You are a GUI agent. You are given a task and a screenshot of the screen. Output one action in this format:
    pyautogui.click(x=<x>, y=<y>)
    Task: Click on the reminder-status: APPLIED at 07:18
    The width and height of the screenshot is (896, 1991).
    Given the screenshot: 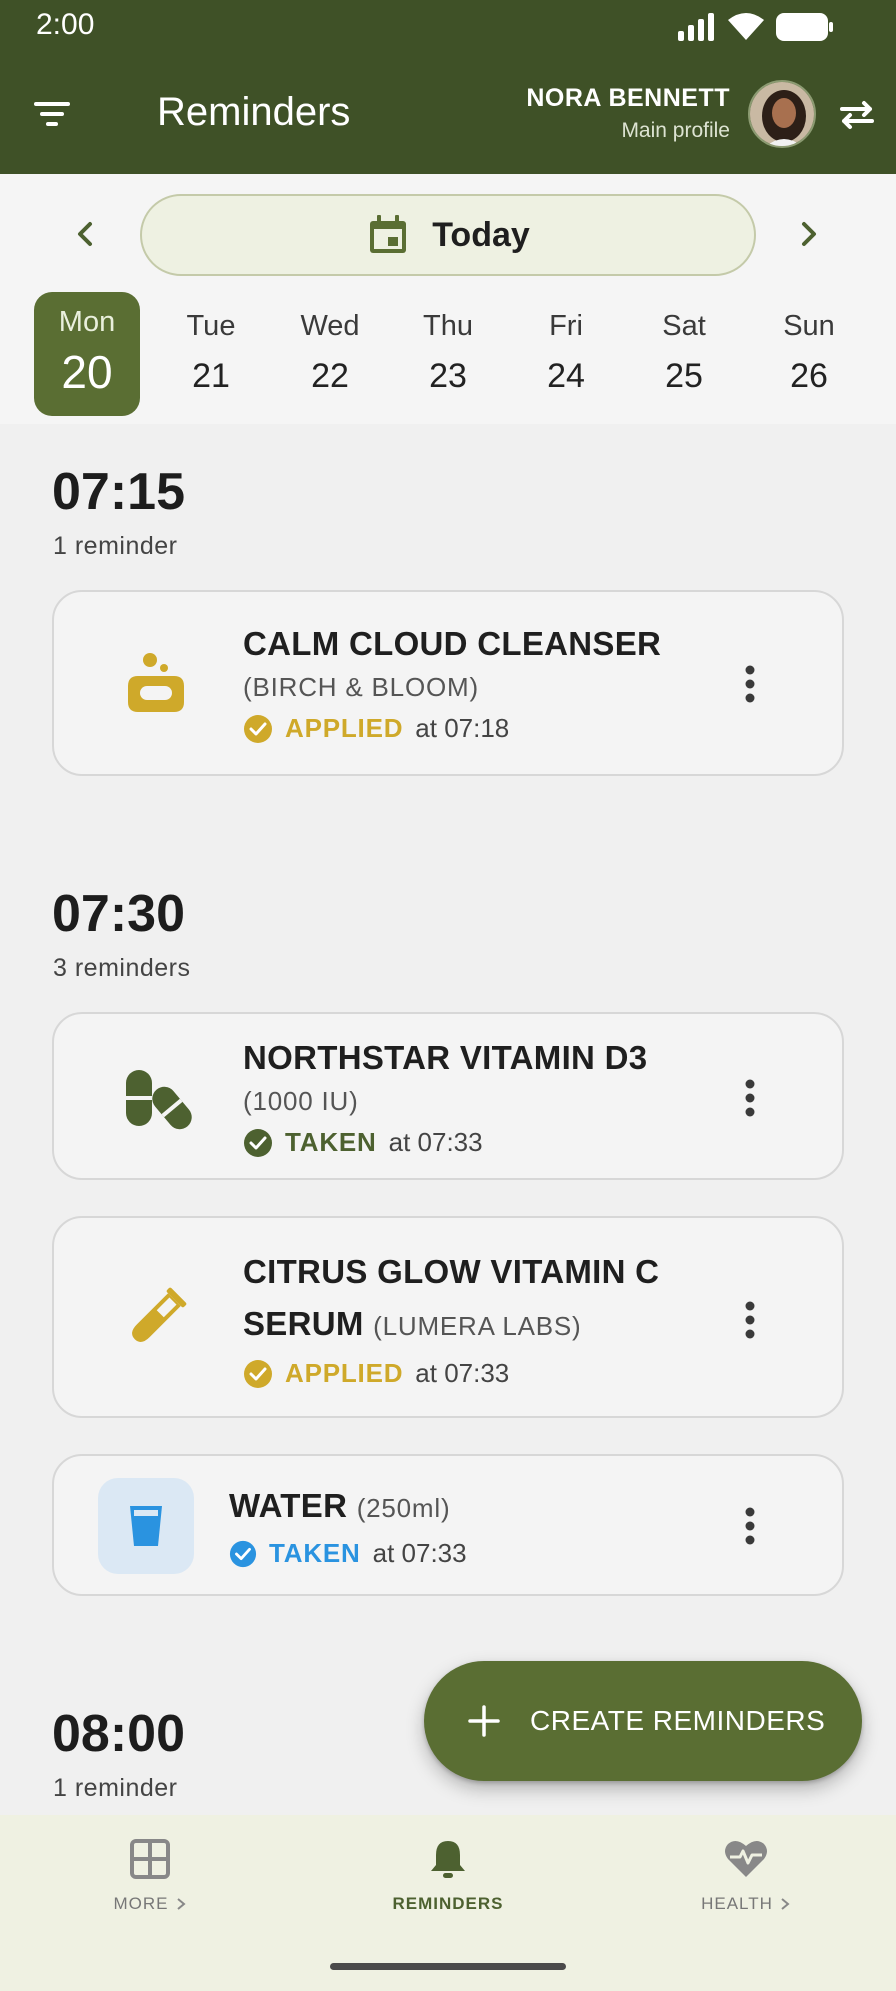 What is the action you would take?
    pyautogui.click(x=487, y=728)
    